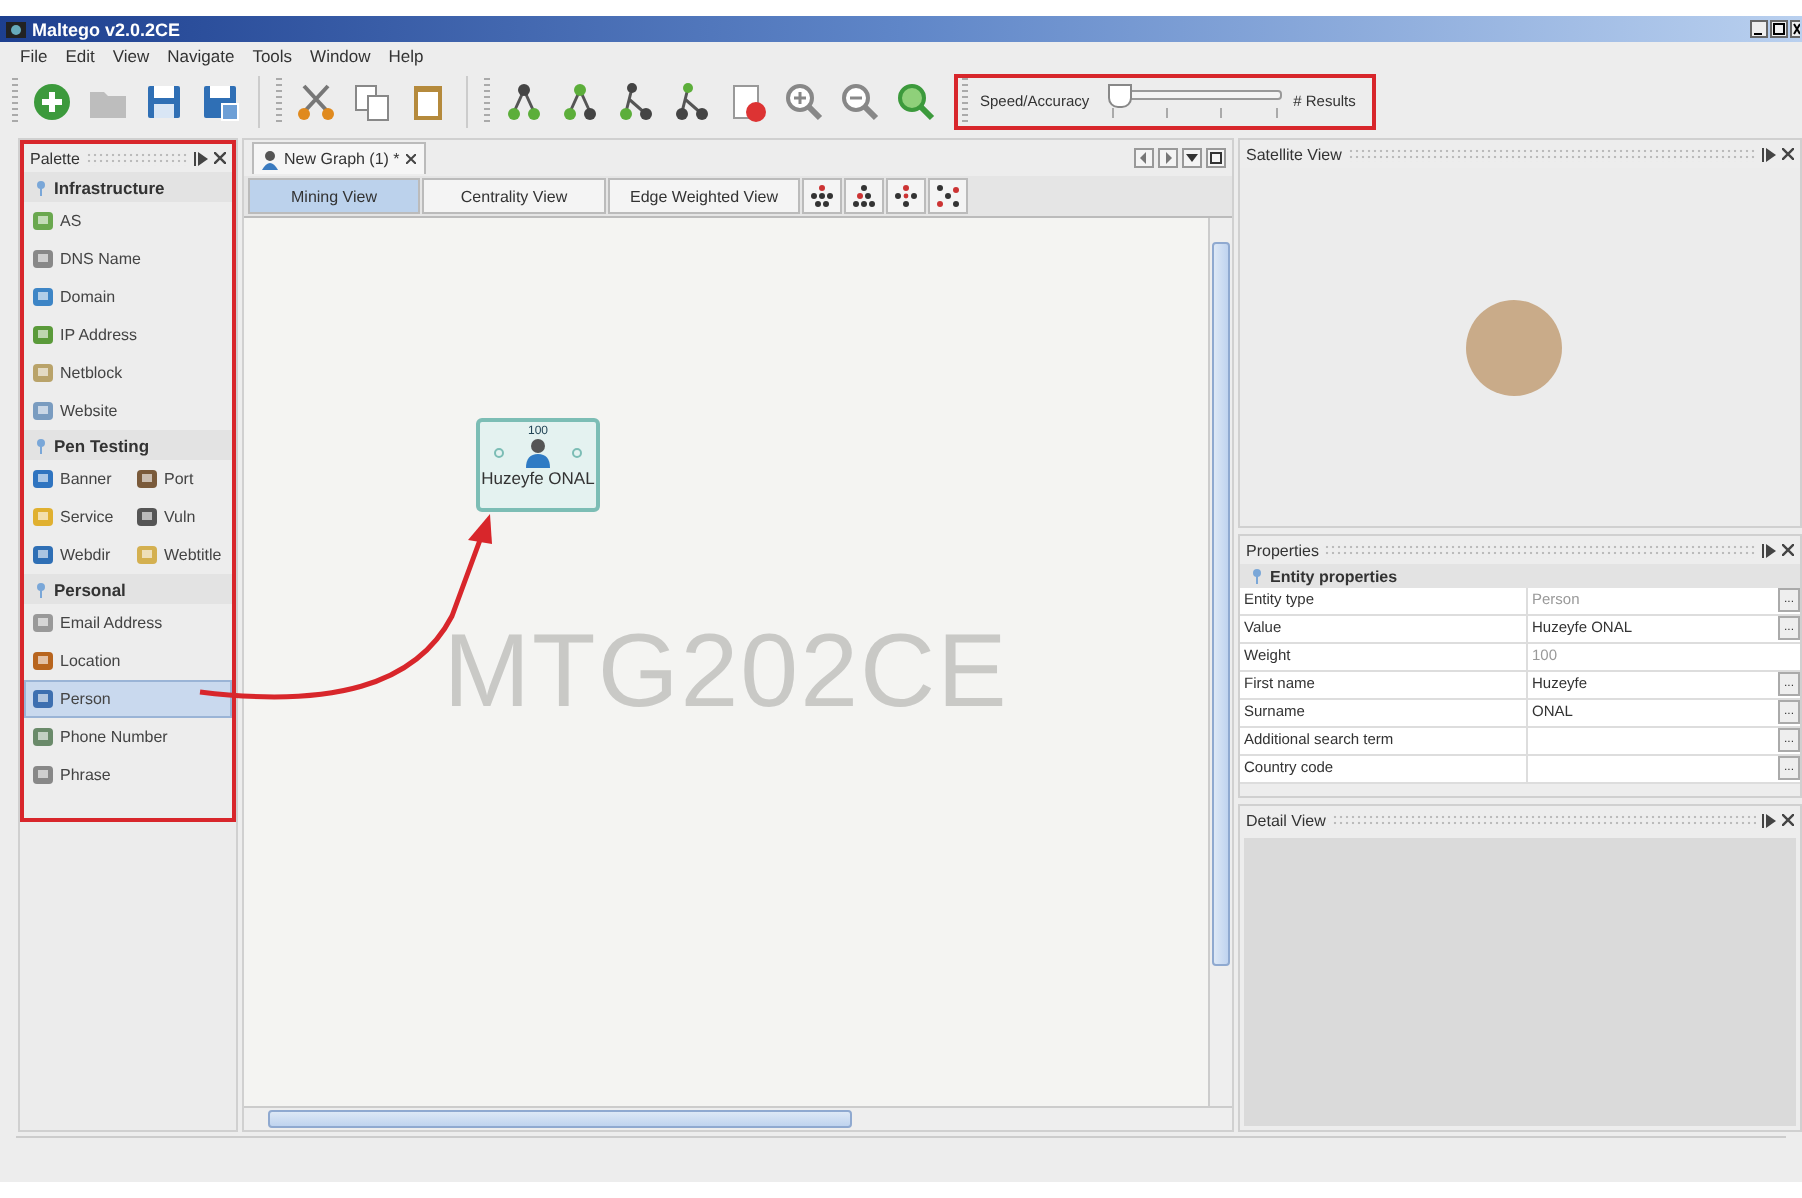 The width and height of the screenshot is (1802, 1198). I want to click on organic-layout-icon, so click(947, 196).